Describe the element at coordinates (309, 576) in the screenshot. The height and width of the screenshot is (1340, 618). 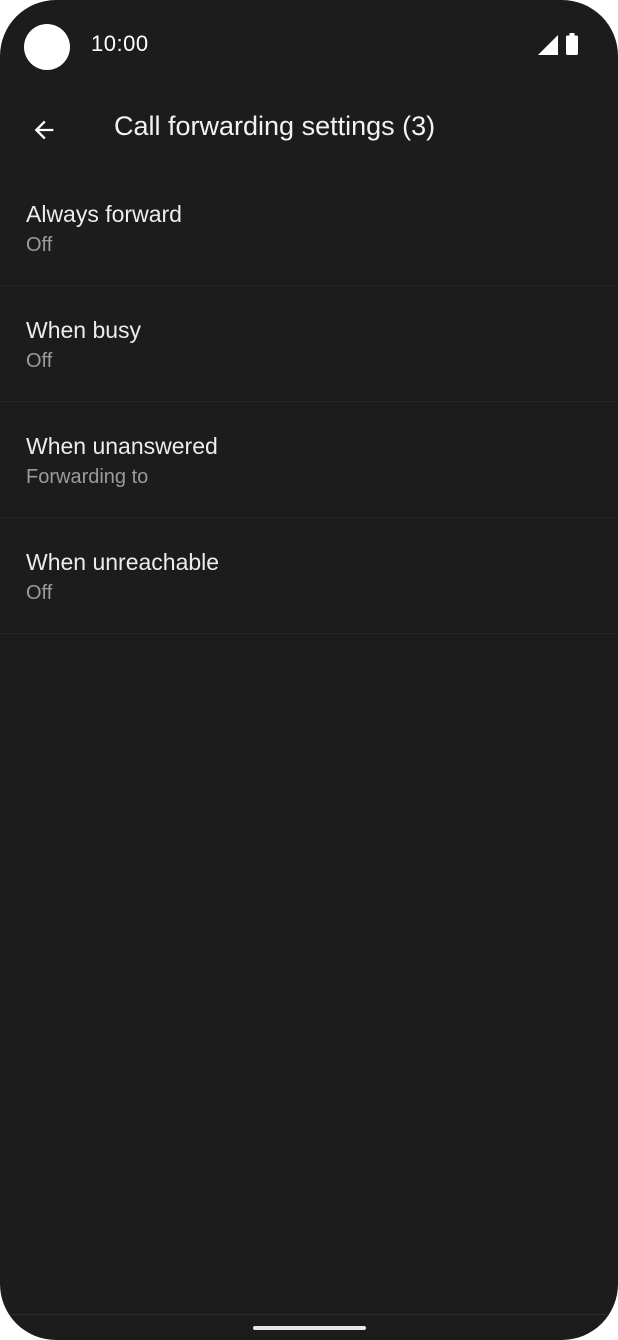
I see `setting-when-unreachable: When unreachable Off` at that location.